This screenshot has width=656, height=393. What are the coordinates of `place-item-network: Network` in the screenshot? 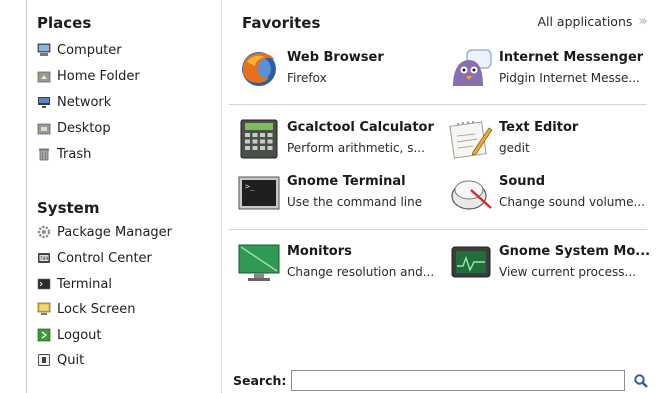 It's located at (74, 102).